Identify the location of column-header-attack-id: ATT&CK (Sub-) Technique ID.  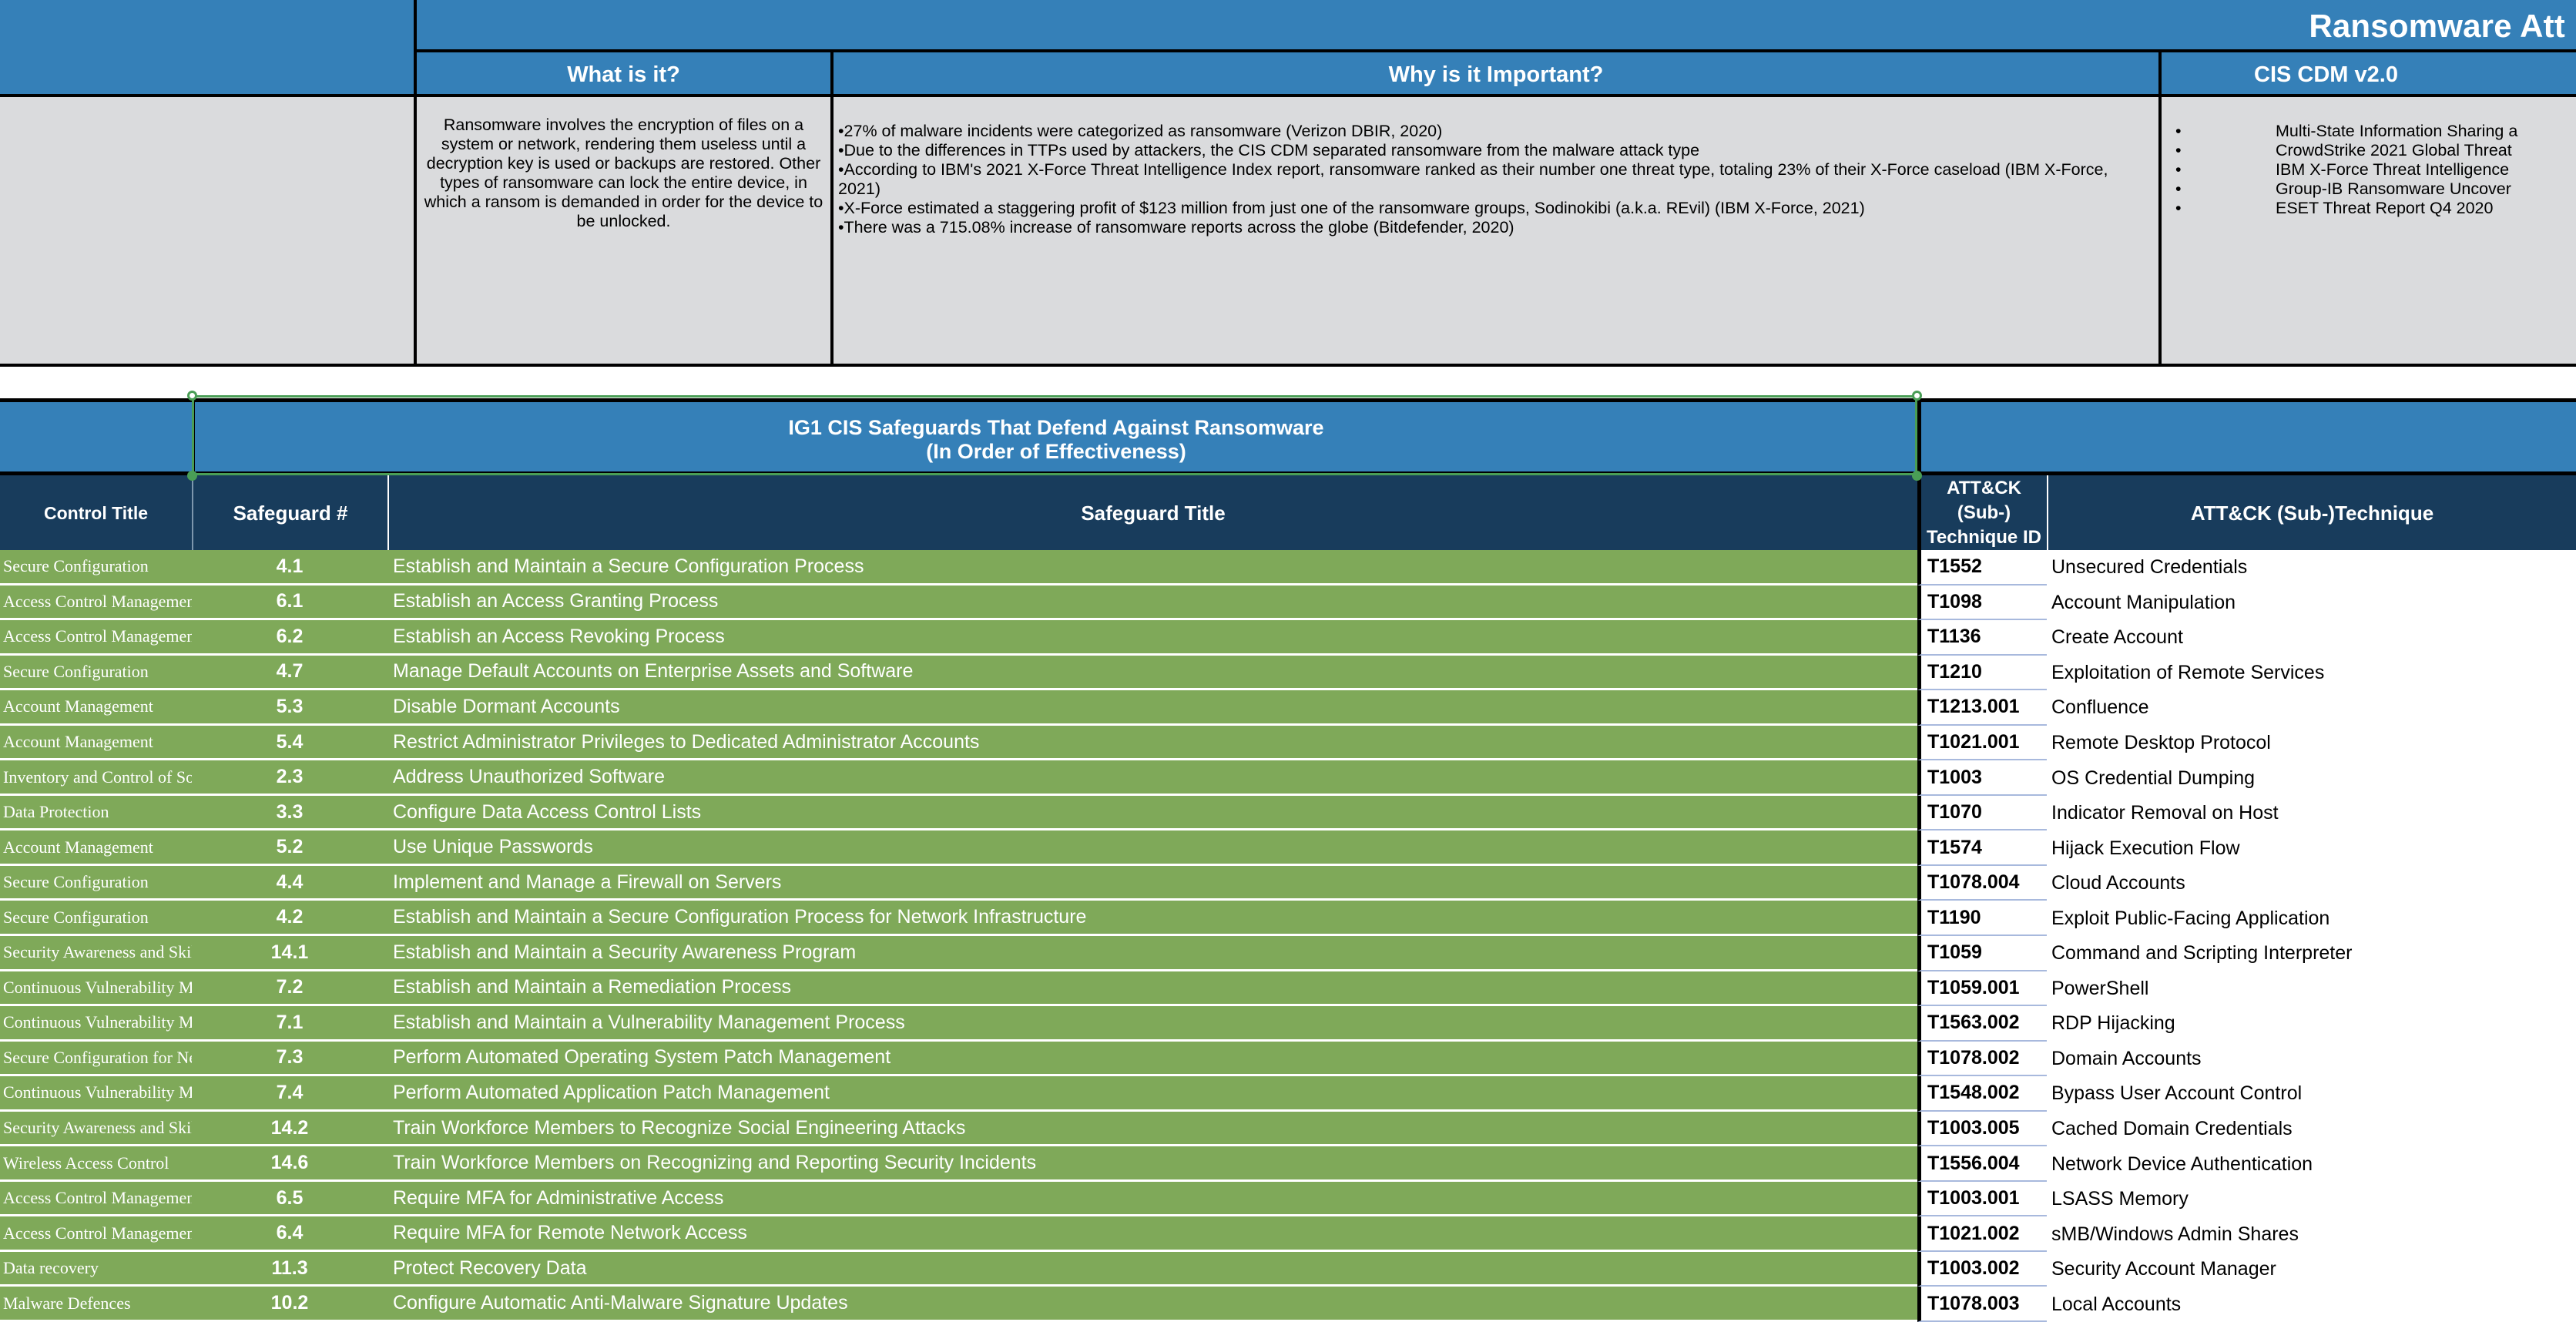
(1982, 512).